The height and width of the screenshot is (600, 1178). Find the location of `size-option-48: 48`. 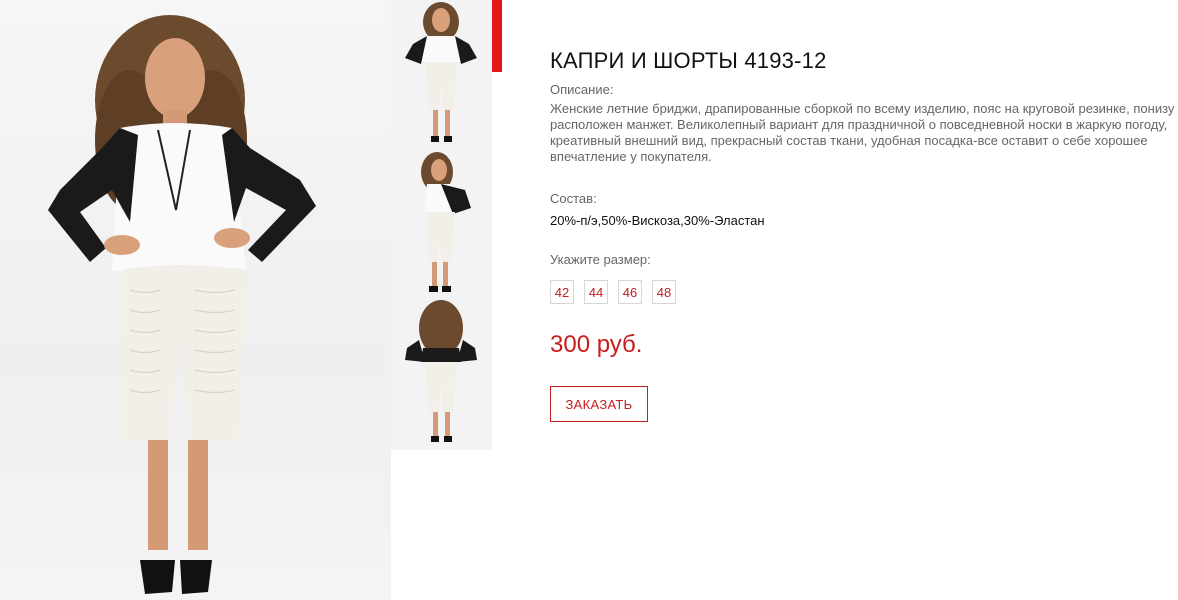

size-option-48: 48 is located at coordinates (664, 292).